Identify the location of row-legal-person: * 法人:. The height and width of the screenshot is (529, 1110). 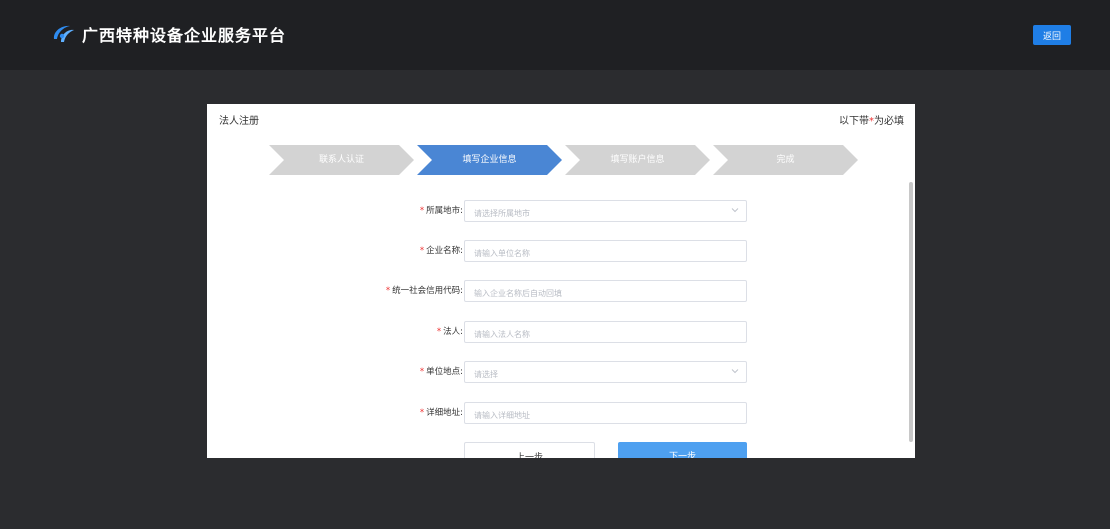
(561, 333).